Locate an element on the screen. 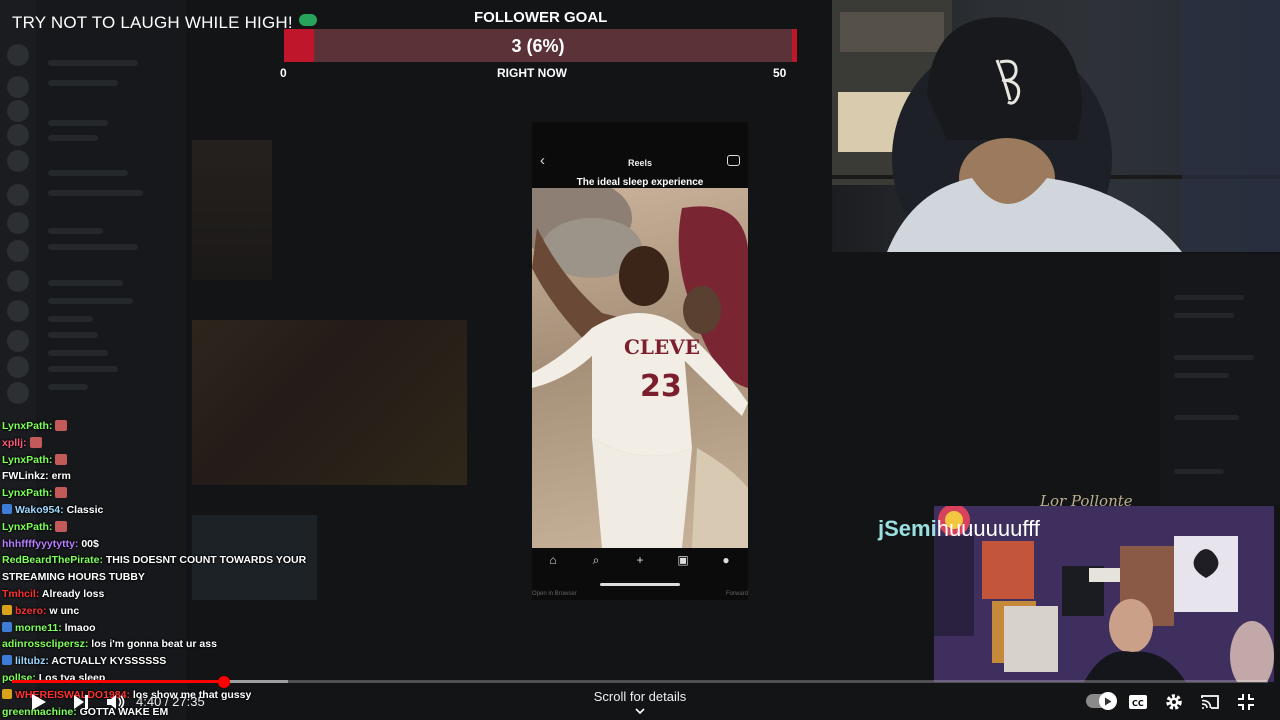  chat-message: Tmhcil: Already loss is located at coordinates (157, 594).